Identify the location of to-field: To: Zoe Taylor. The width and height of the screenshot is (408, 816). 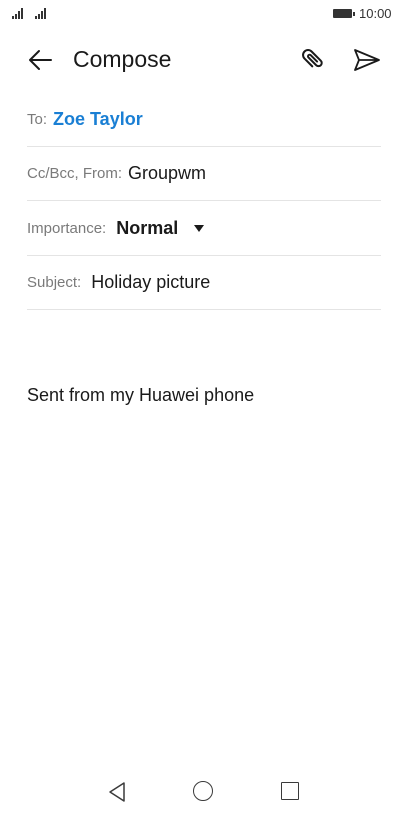
(204, 120).